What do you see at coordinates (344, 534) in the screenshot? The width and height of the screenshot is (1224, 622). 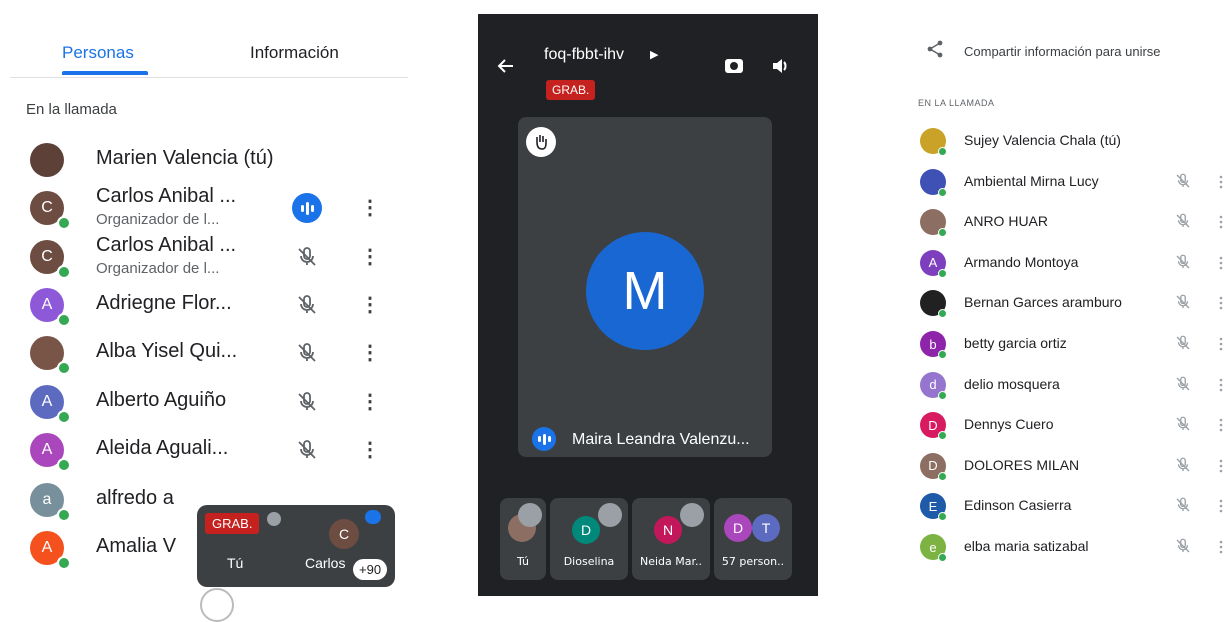 I see `pip-other-avatar: C` at bounding box center [344, 534].